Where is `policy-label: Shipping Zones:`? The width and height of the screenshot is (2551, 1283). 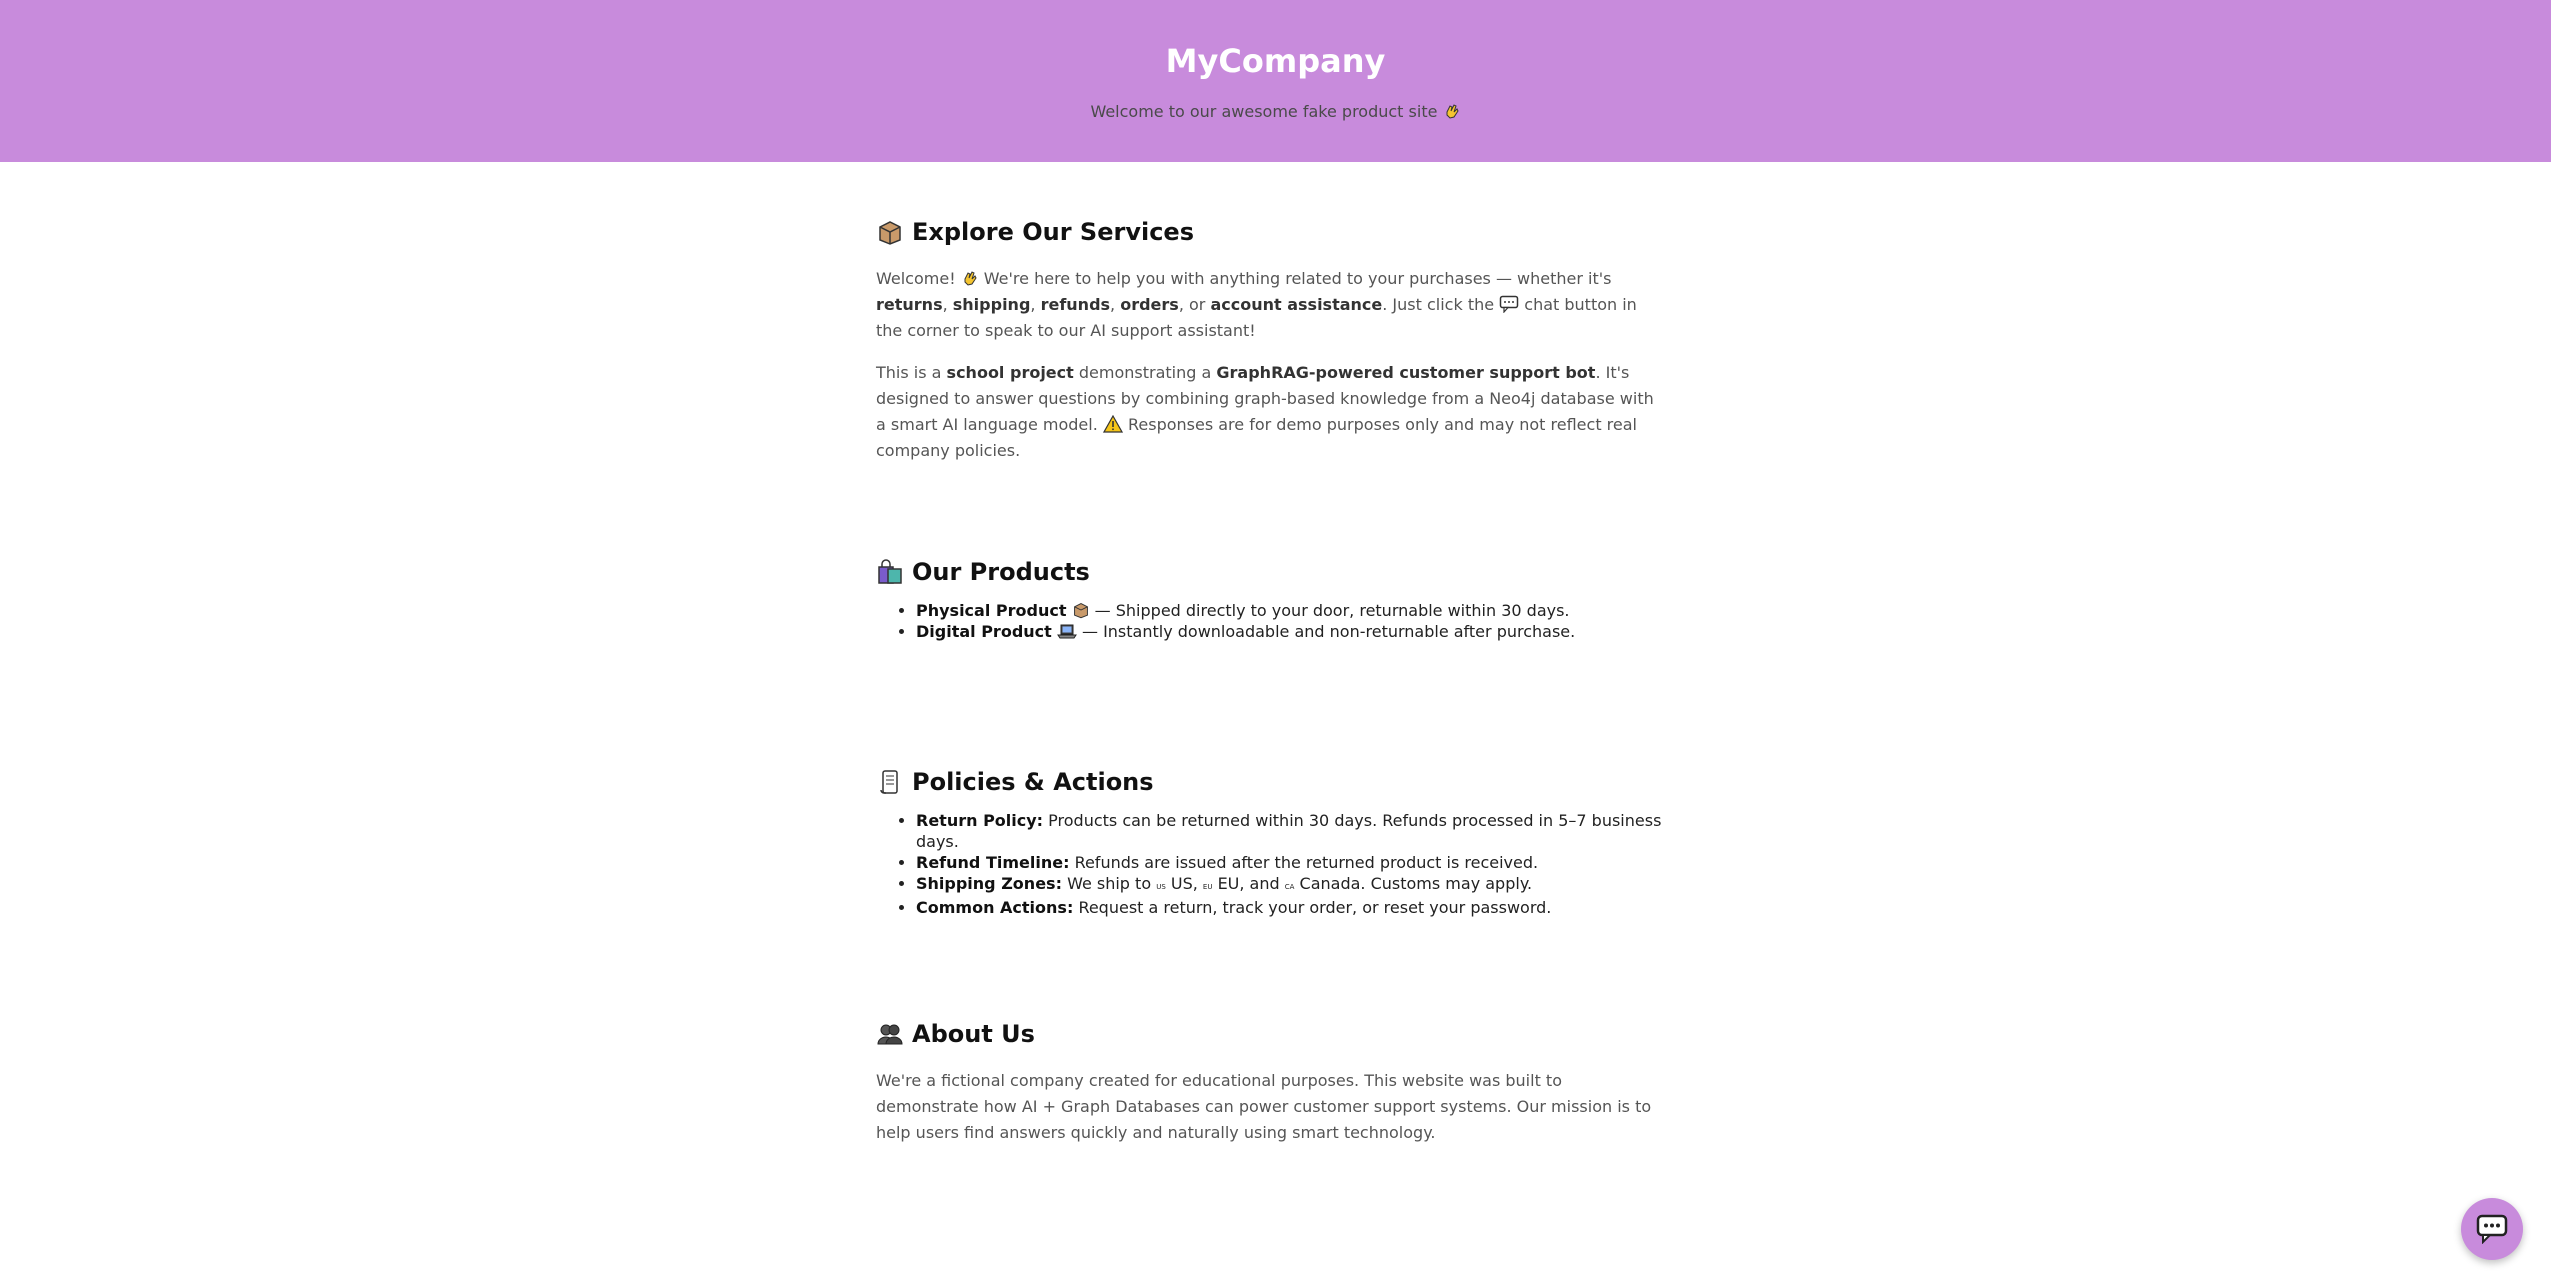
policy-label: Shipping Zones: is located at coordinates (989, 883).